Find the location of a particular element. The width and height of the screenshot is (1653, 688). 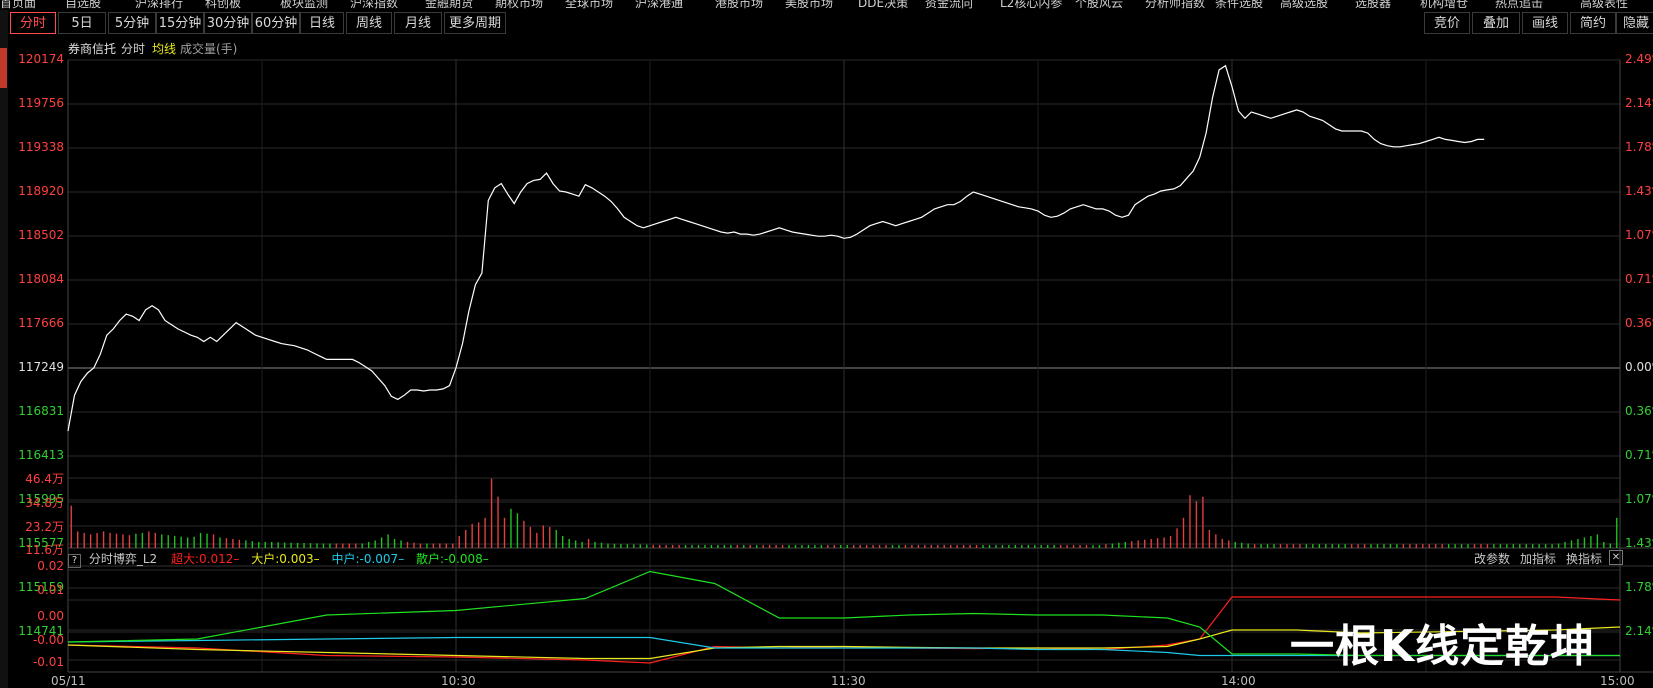

indicator-name: 分时博弈_L2 is located at coordinates (123, 559).